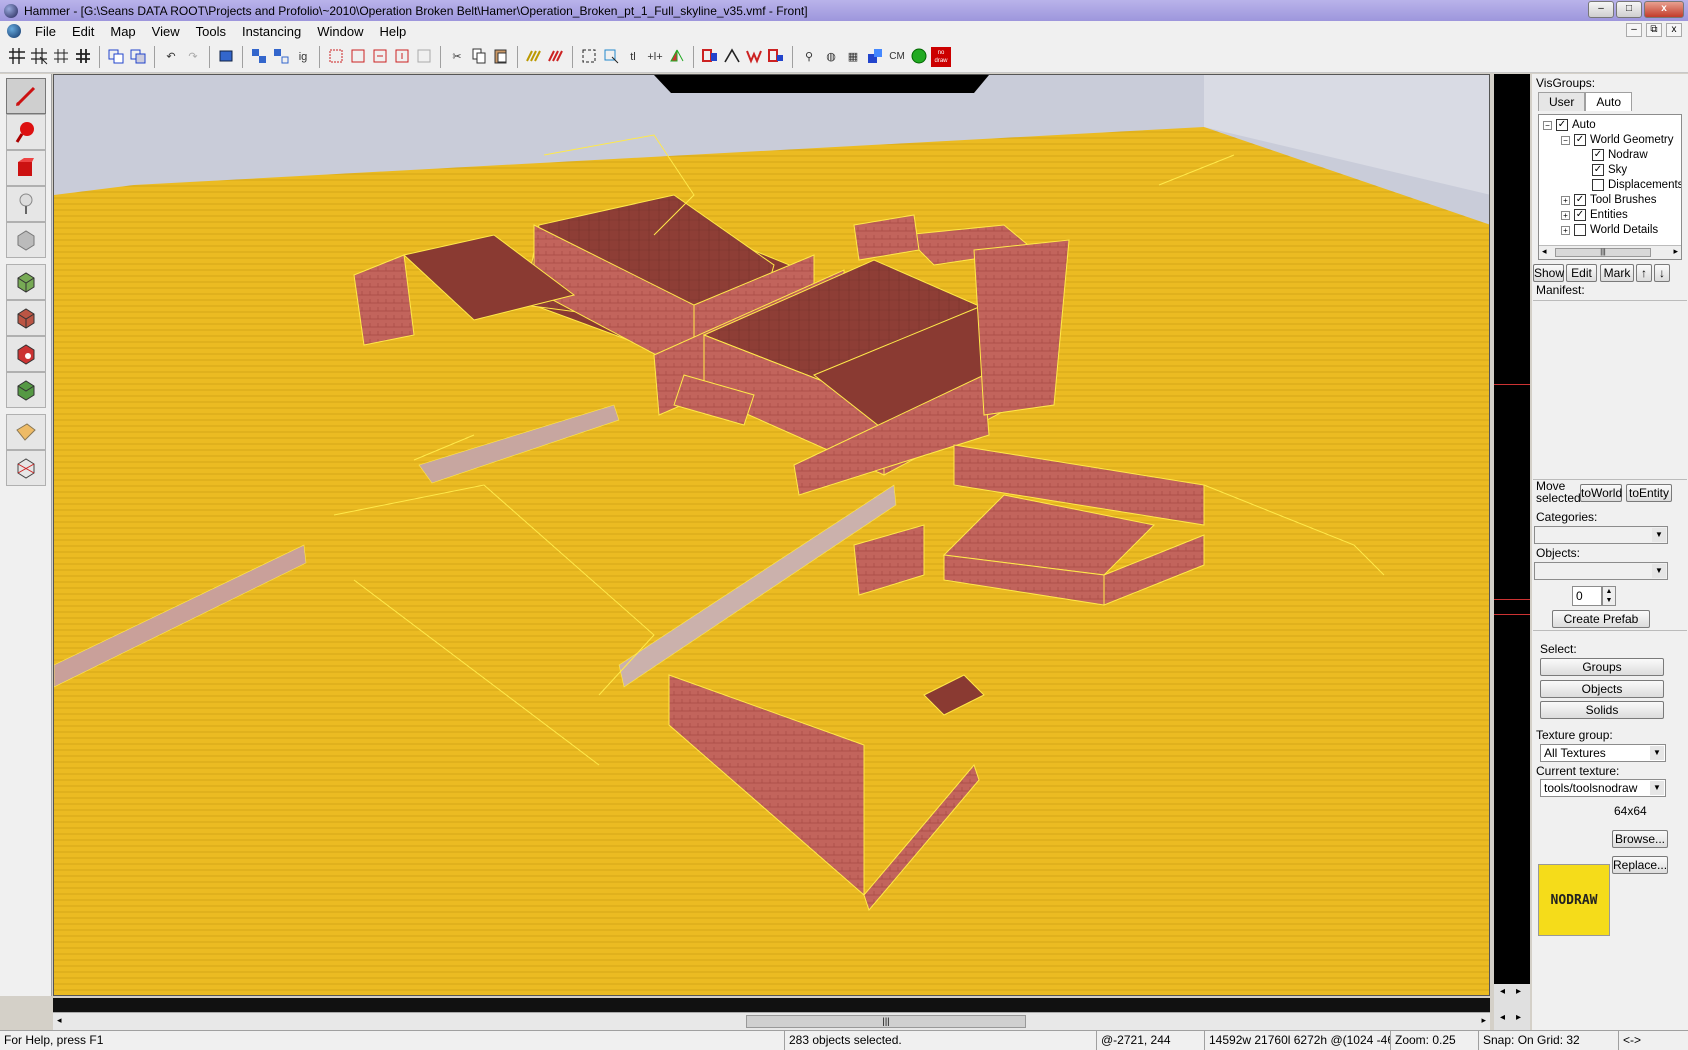 The height and width of the screenshot is (1050, 1688). What do you see at coordinates (501, 57) in the screenshot?
I see `paste-icon` at bounding box center [501, 57].